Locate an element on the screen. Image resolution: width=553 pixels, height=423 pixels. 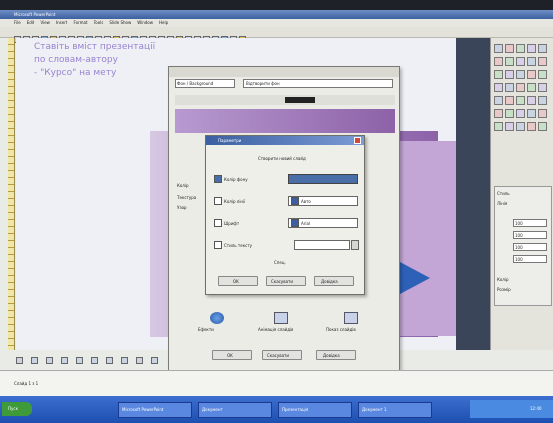
taskbar-task: Microsoft PowerPoint is located at coordinates (155, 410).